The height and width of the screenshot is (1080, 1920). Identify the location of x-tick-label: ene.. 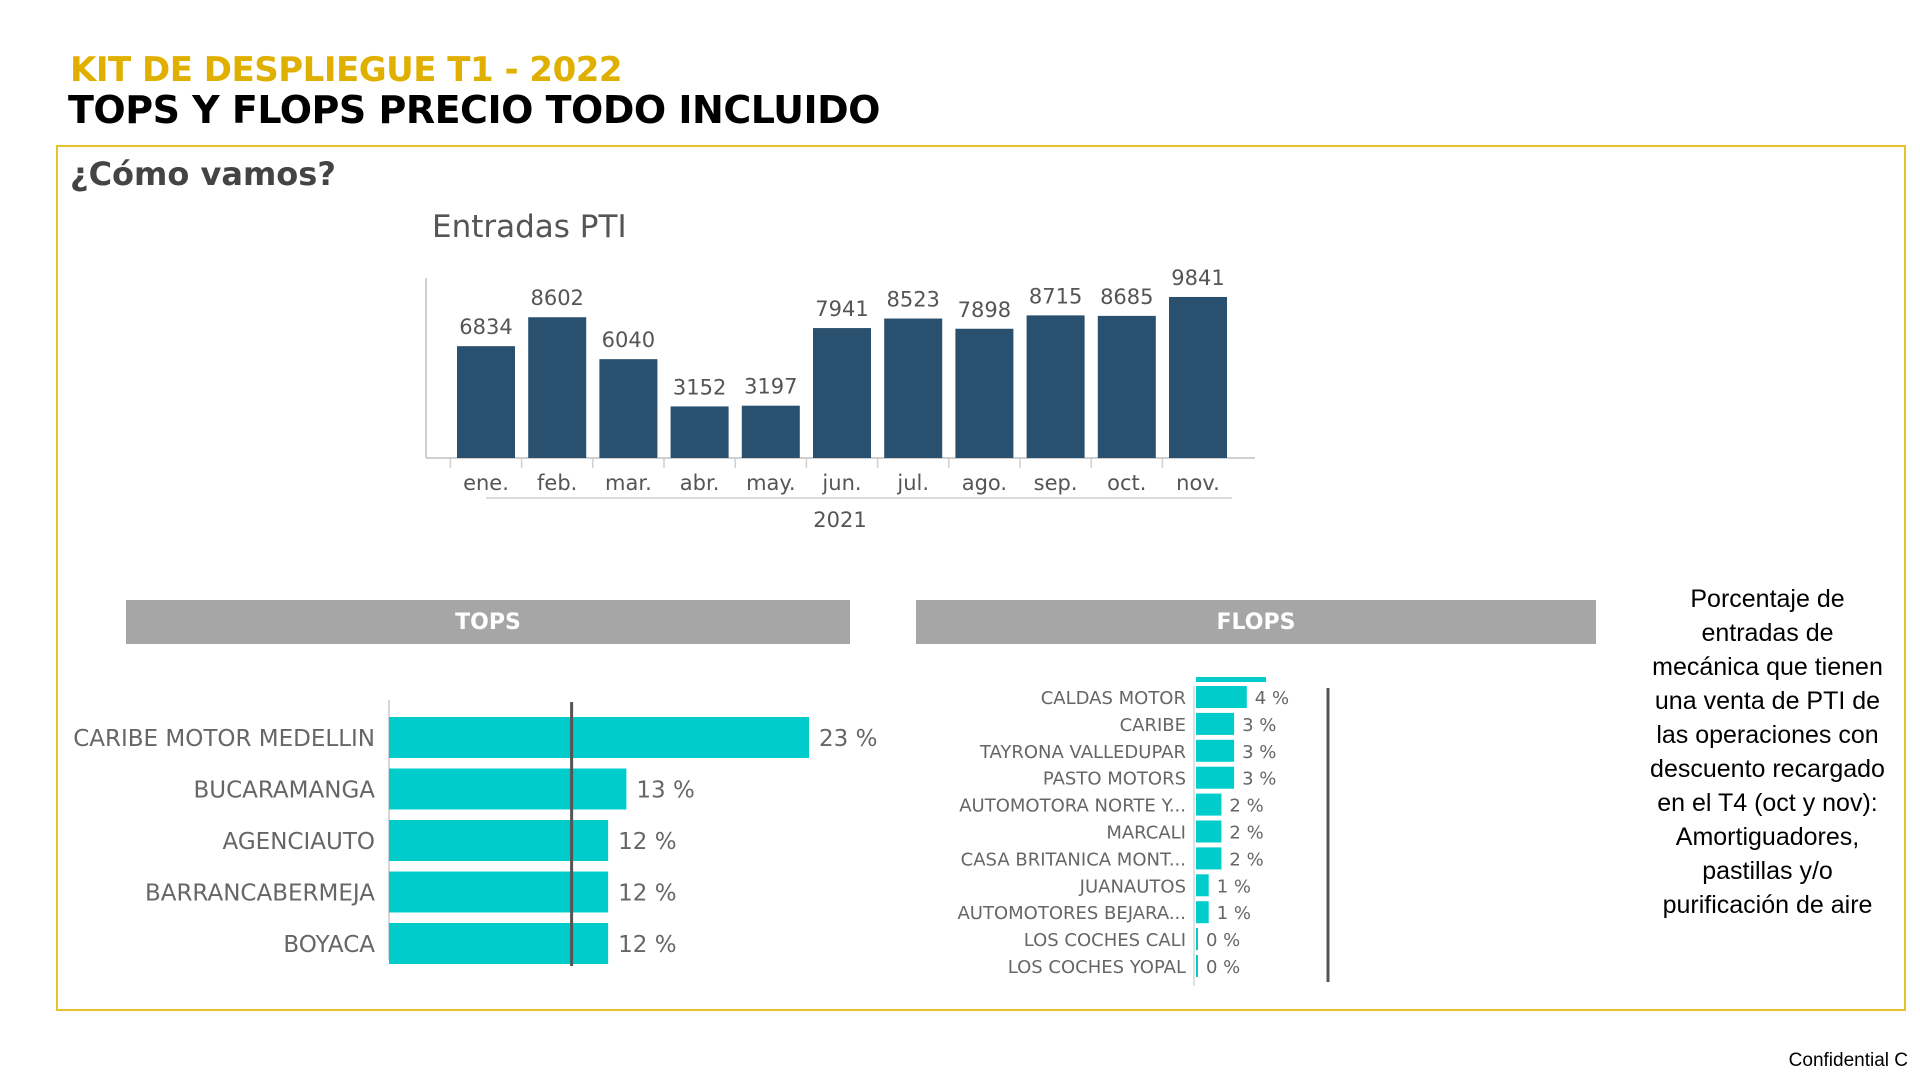
(486, 483).